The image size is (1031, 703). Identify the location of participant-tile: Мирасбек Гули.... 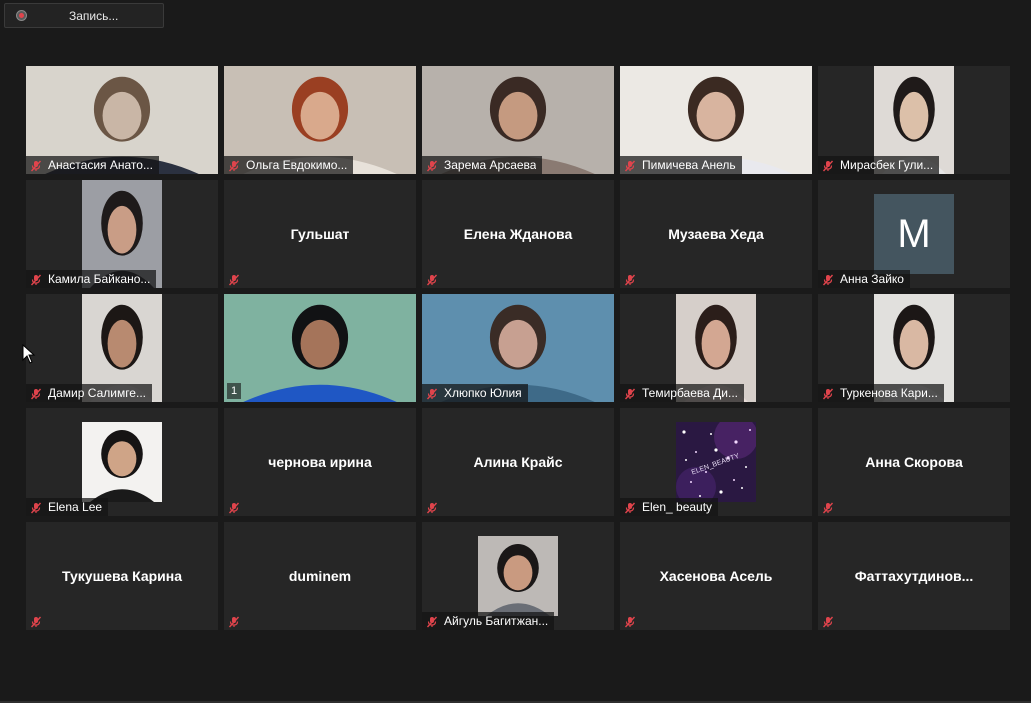
(914, 120).